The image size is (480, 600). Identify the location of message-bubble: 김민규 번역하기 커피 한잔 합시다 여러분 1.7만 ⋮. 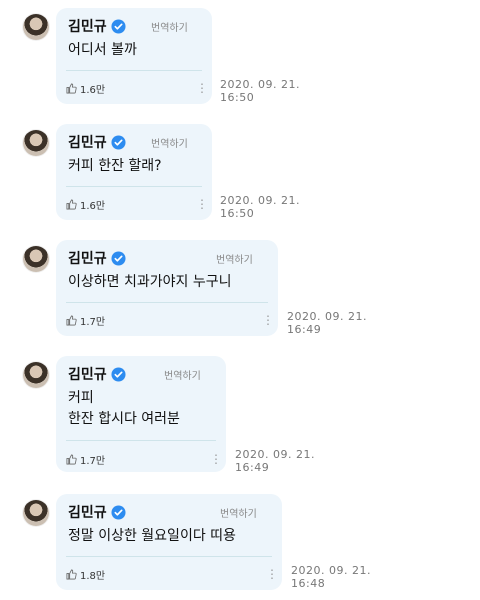
(141, 414).